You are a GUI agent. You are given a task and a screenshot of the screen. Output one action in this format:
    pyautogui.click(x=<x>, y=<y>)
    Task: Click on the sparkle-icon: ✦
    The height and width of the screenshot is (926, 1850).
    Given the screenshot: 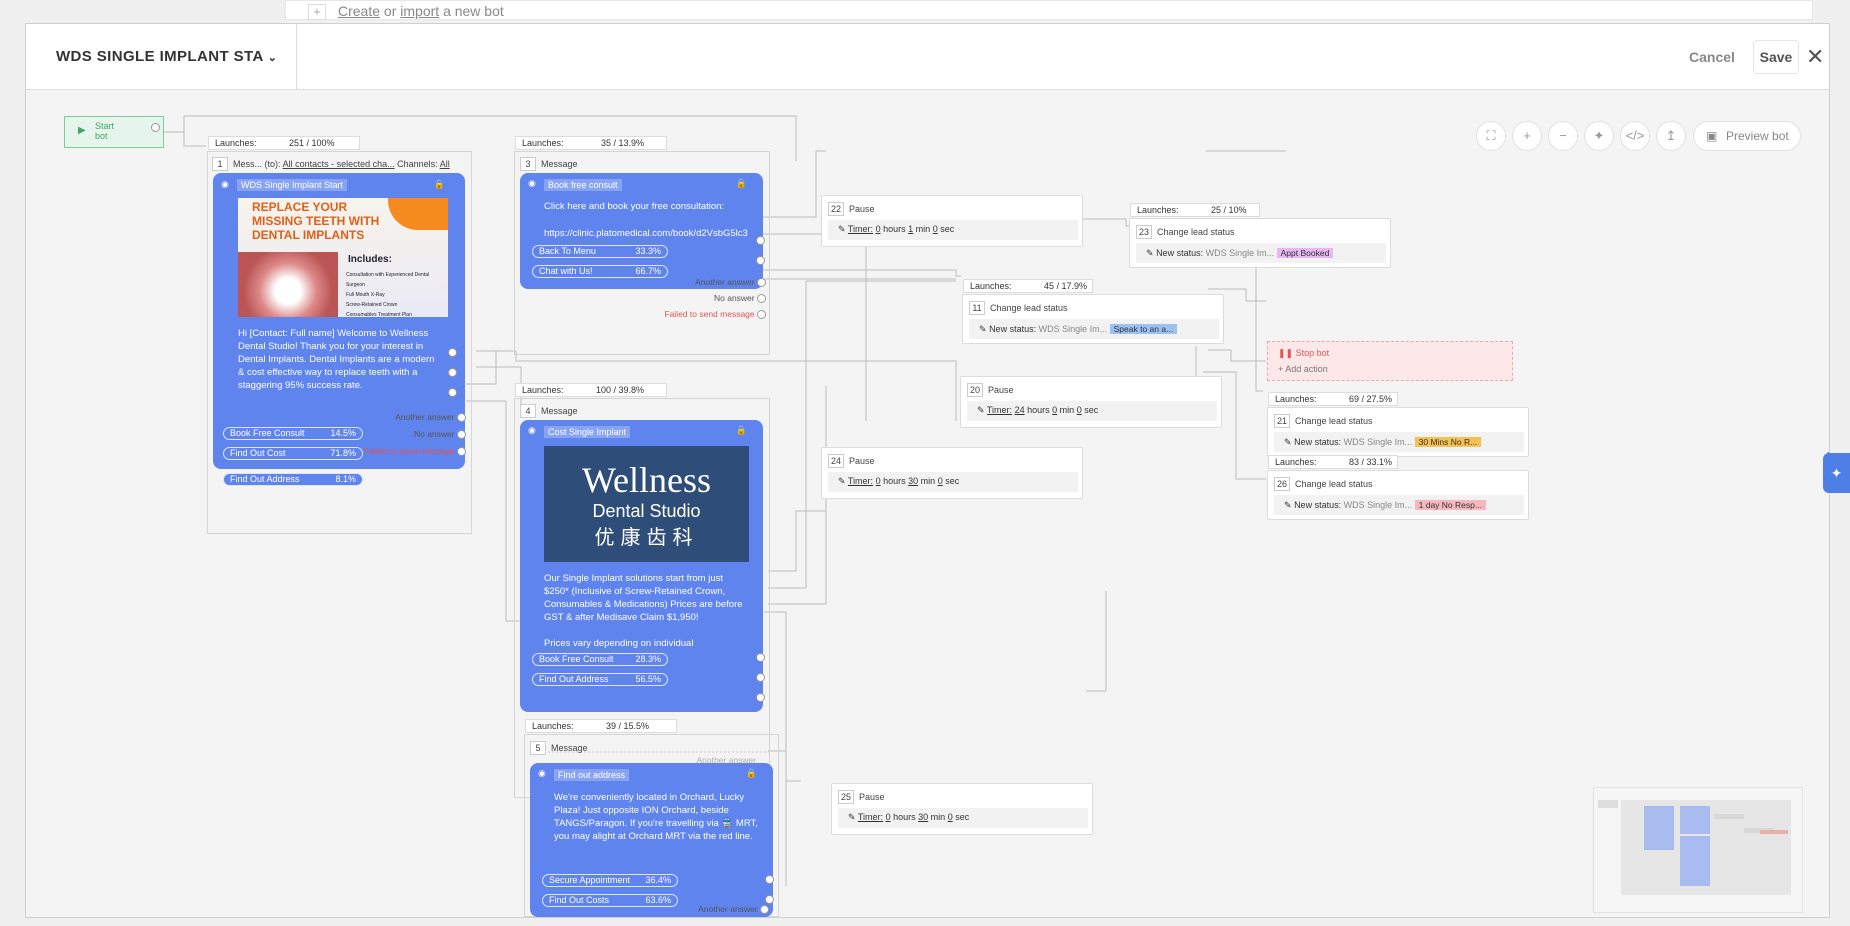 What is the action you would take?
    pyautogui.click(x=1836, y=473)
    